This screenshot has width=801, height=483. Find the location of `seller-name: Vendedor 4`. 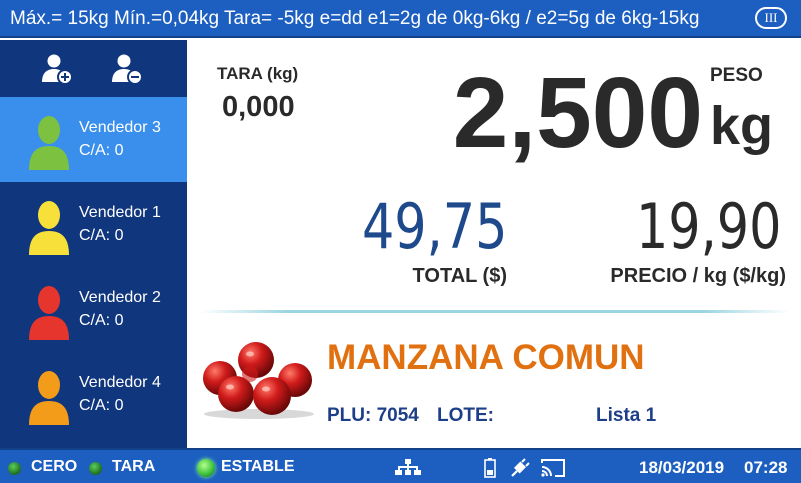

seller-name: Vendedor 4 is located at coordinates (120, 382).